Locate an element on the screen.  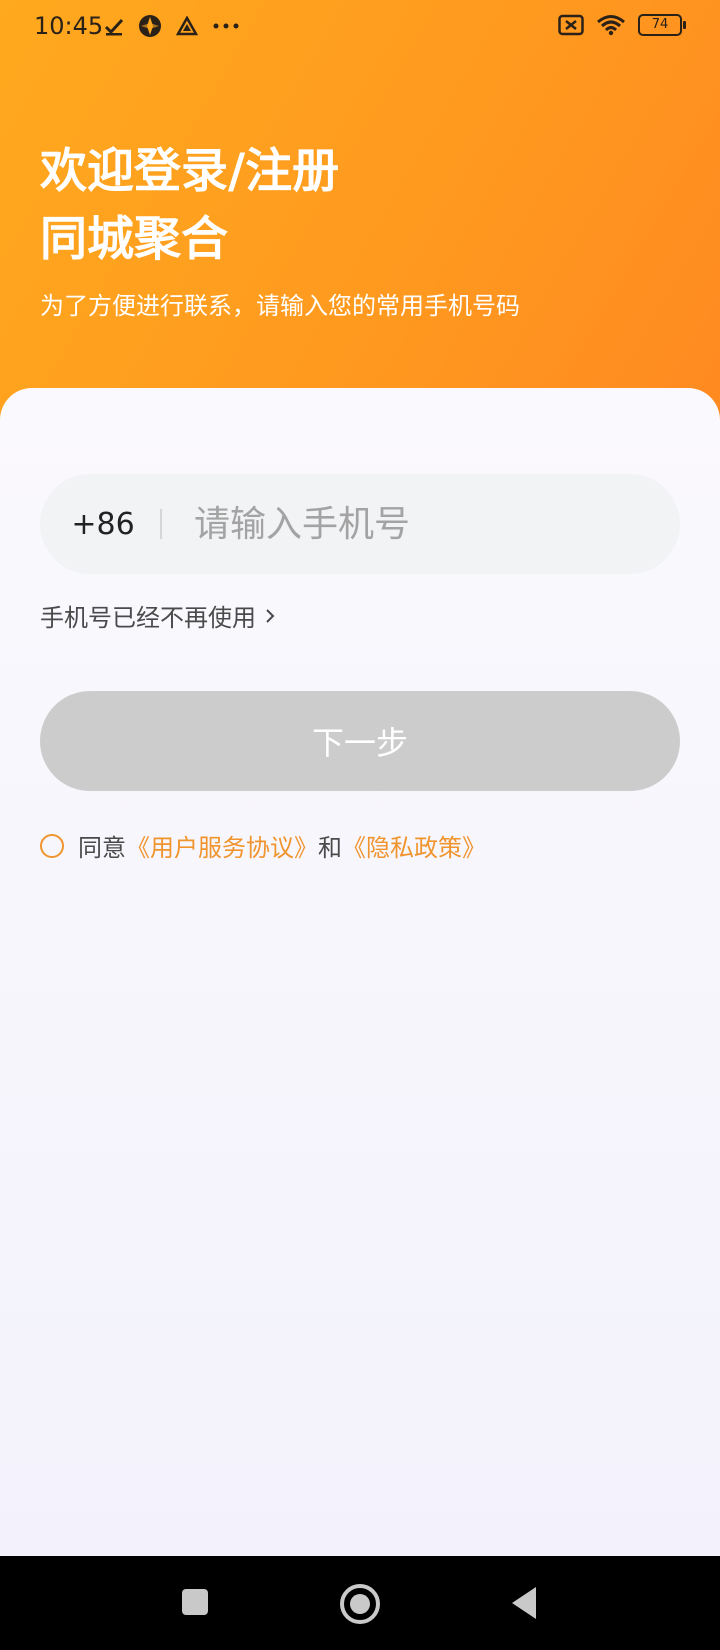
agreement-row: 同意 《用户服务协议》 和 《隐私政策》 is located at coordinates (263, 845).